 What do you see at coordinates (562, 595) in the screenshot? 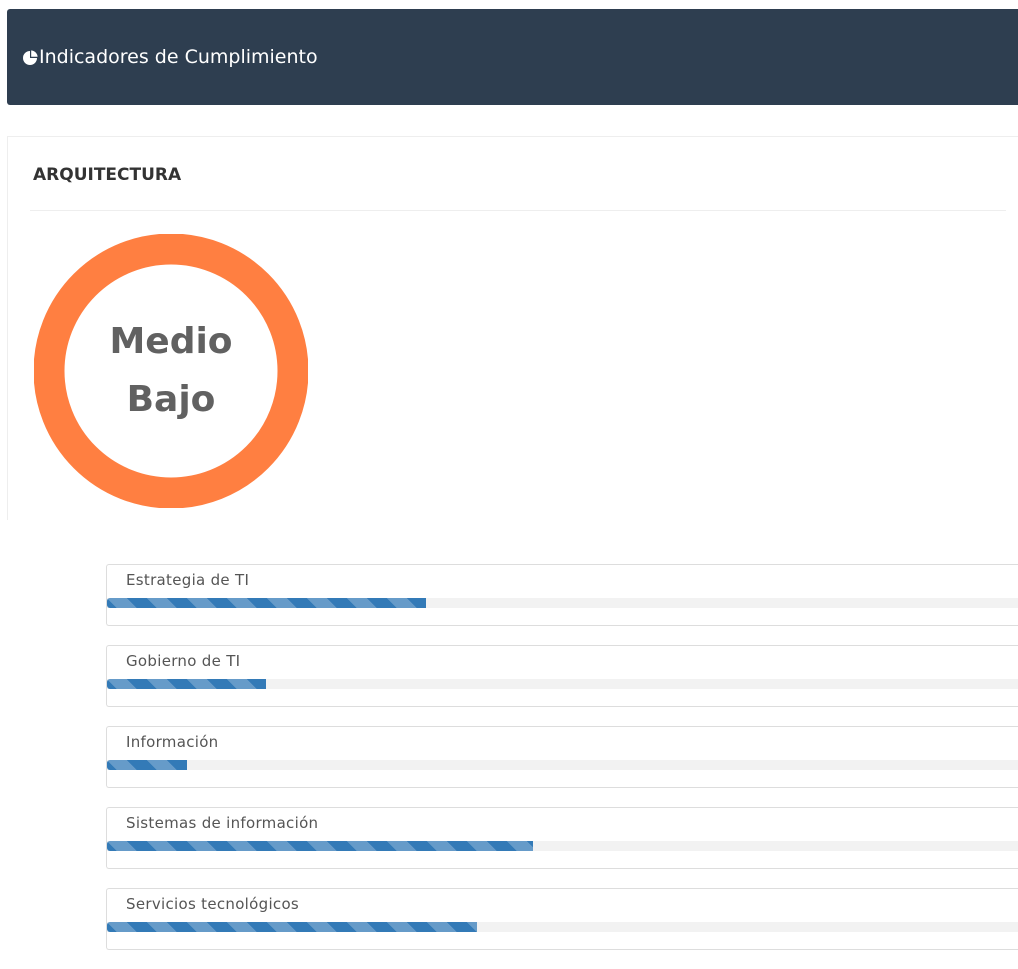
I see `progress-item-estrategia: Estrategia de TI` at bounding box center [562, 595].